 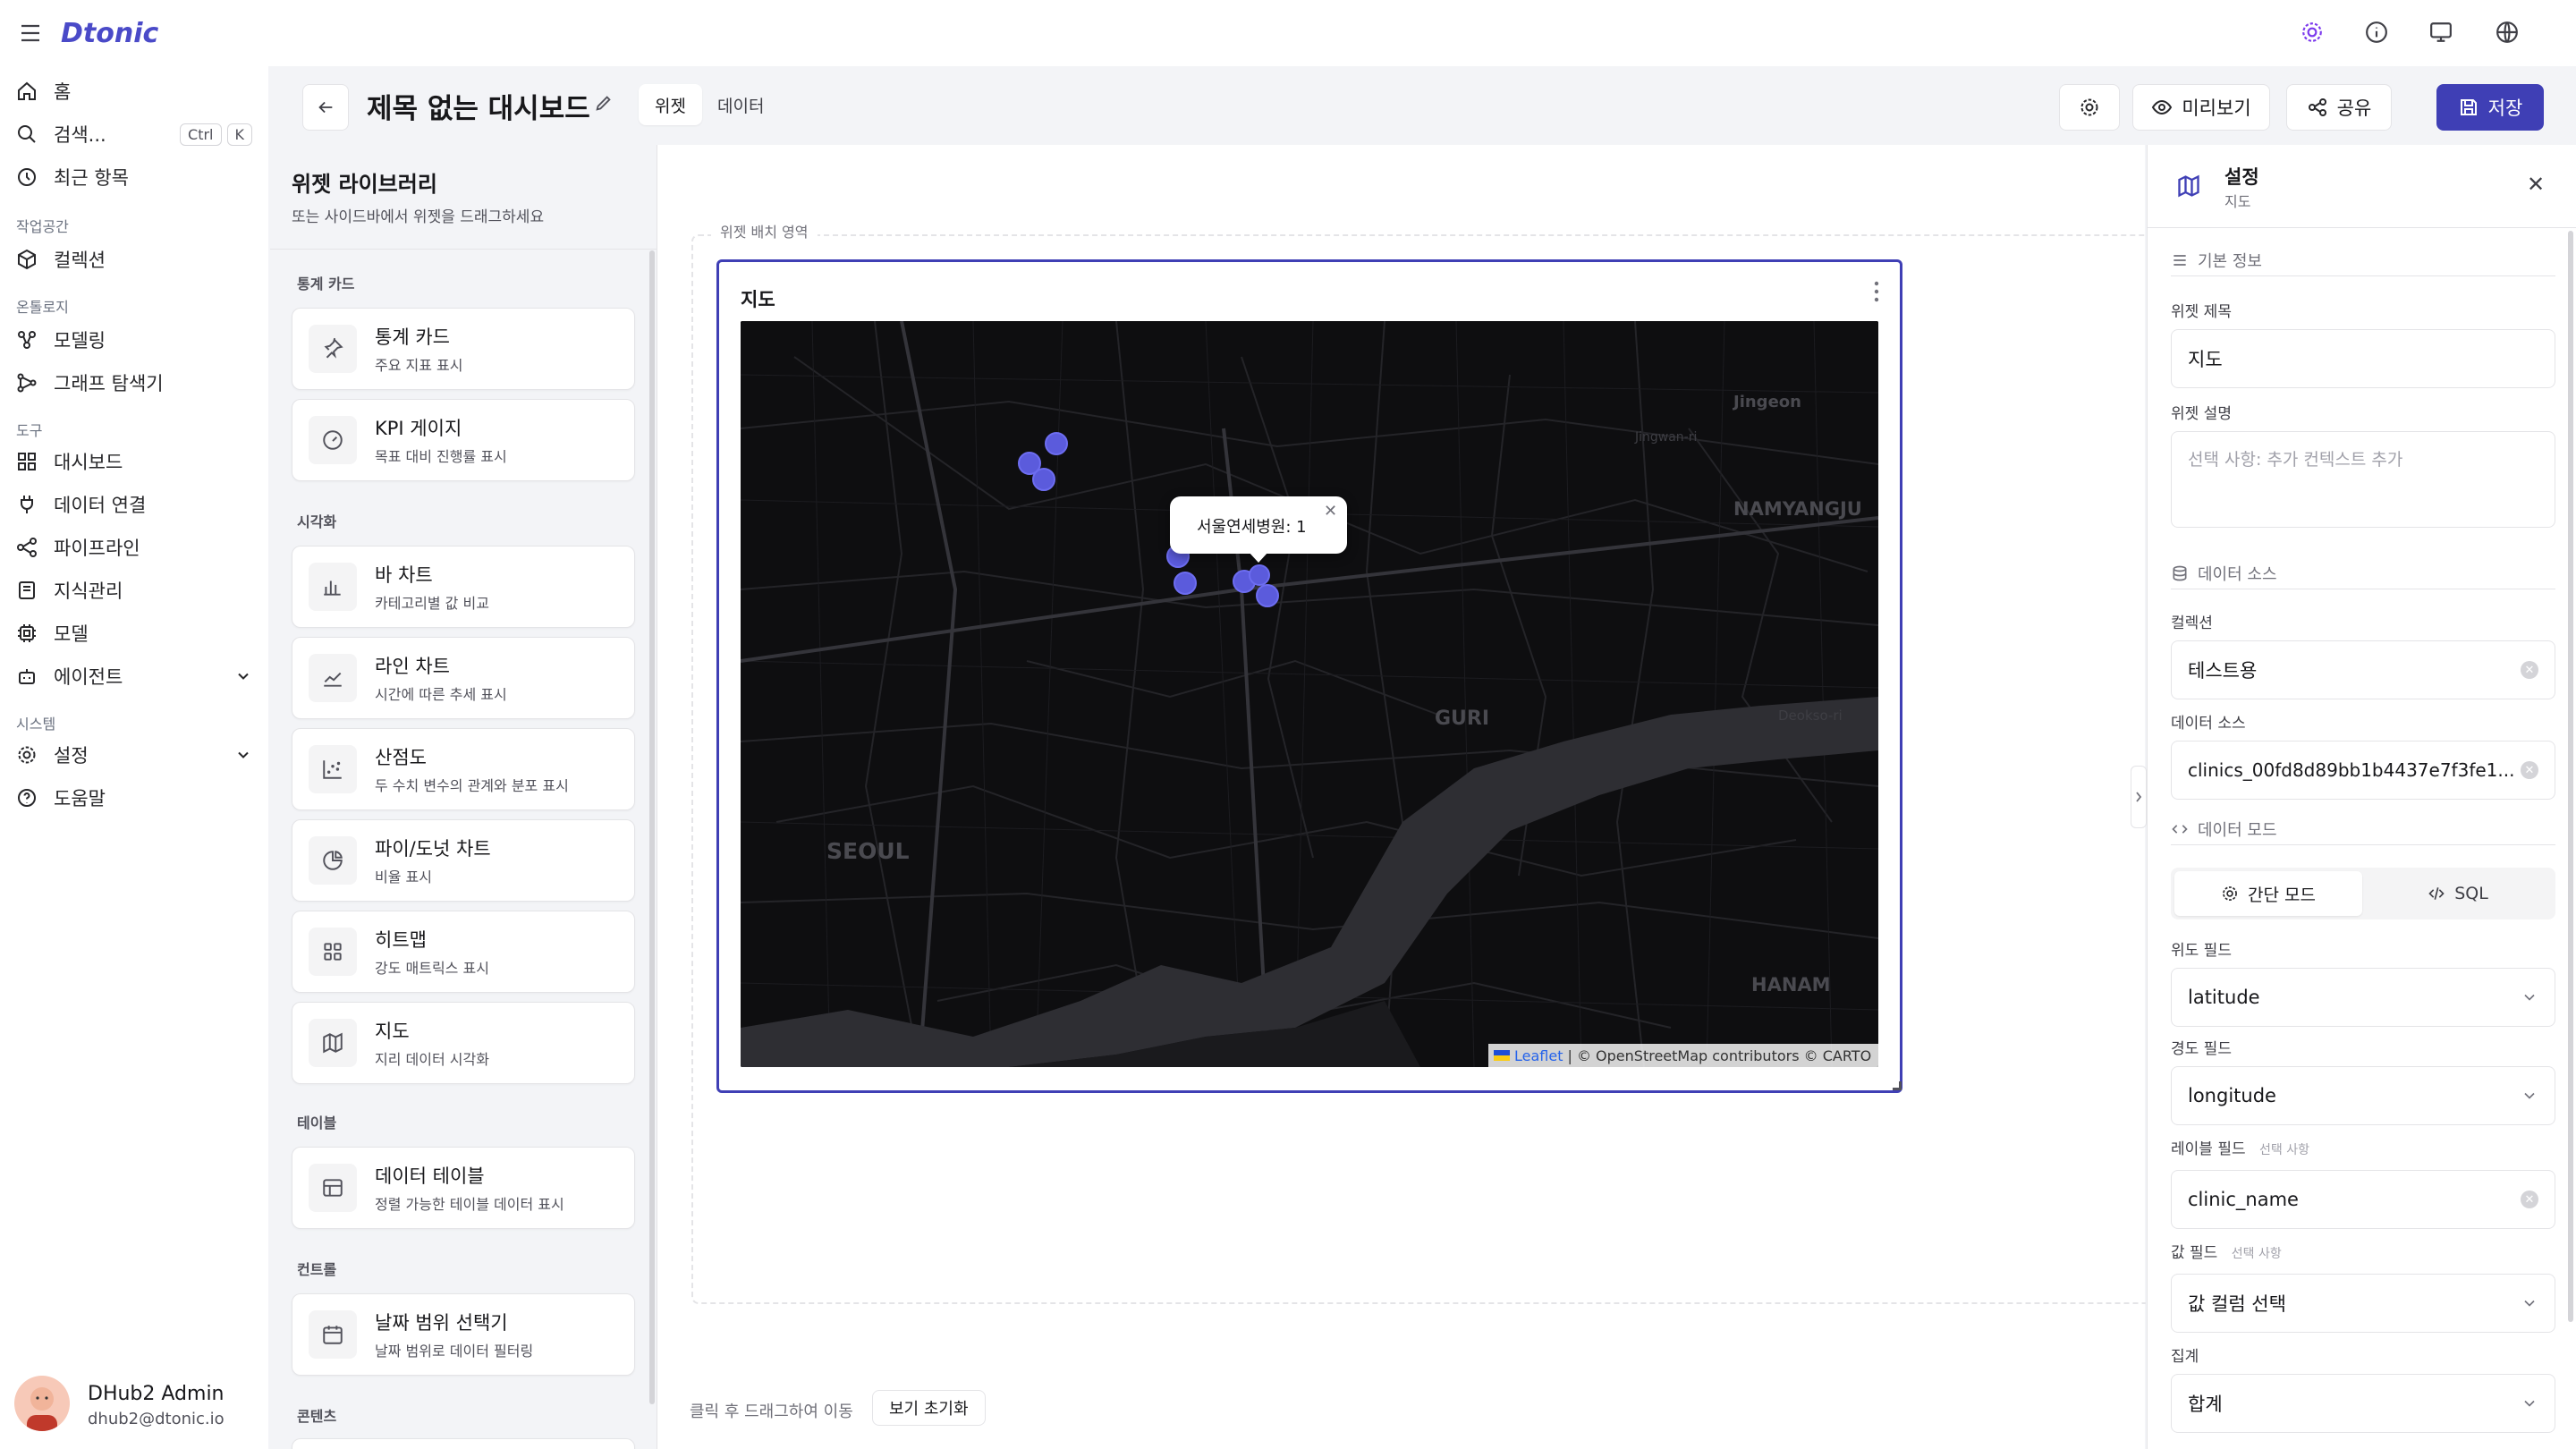 What do you see at coordinates (2363, 1095) in the screenshot?
I see `lng-field-select: longitude` at bounding box center [2363, 1095].